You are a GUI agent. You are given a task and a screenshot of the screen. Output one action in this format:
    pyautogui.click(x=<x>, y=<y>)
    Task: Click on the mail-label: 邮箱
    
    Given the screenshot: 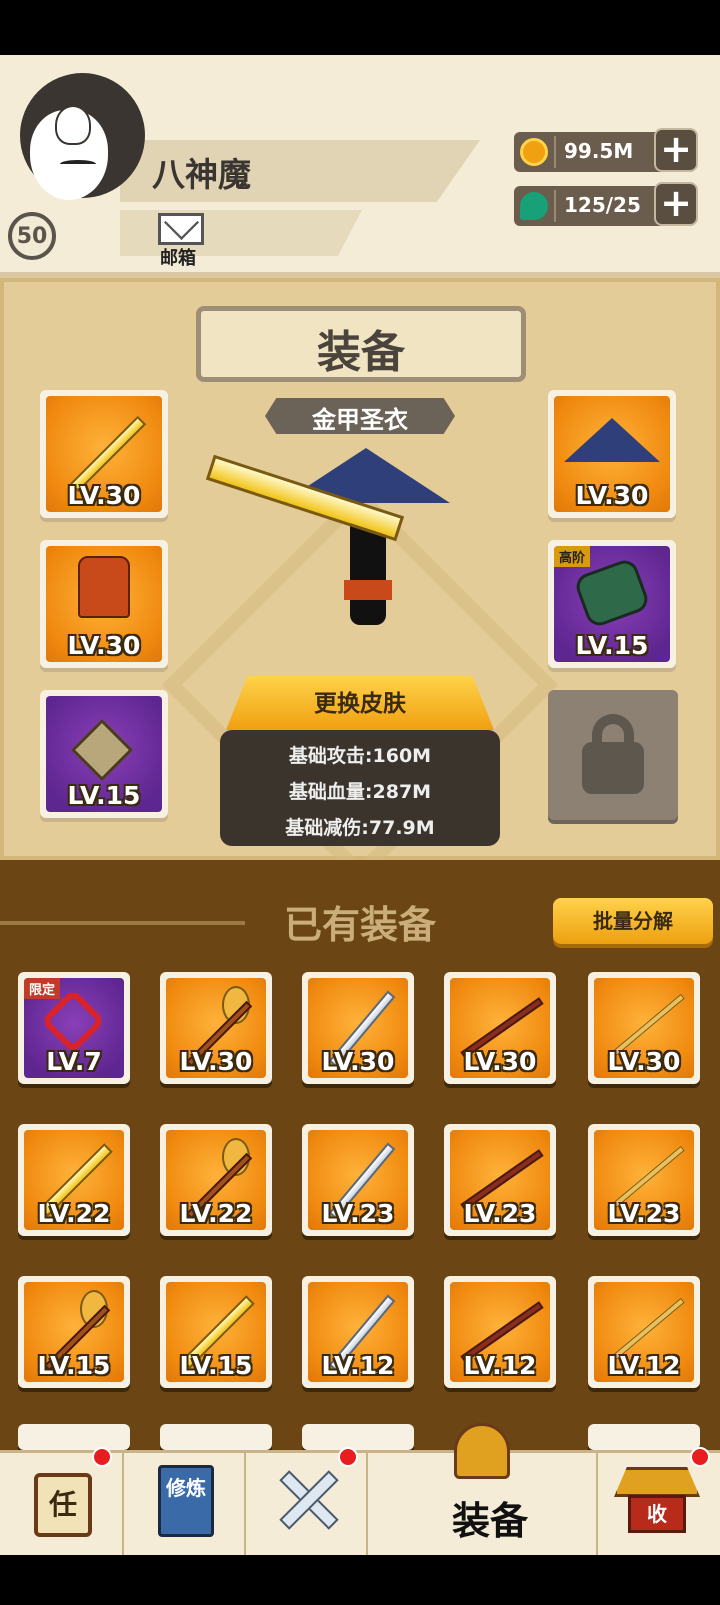 What is the action you would take?
    pyautogui.click(x=178, y=257)
    